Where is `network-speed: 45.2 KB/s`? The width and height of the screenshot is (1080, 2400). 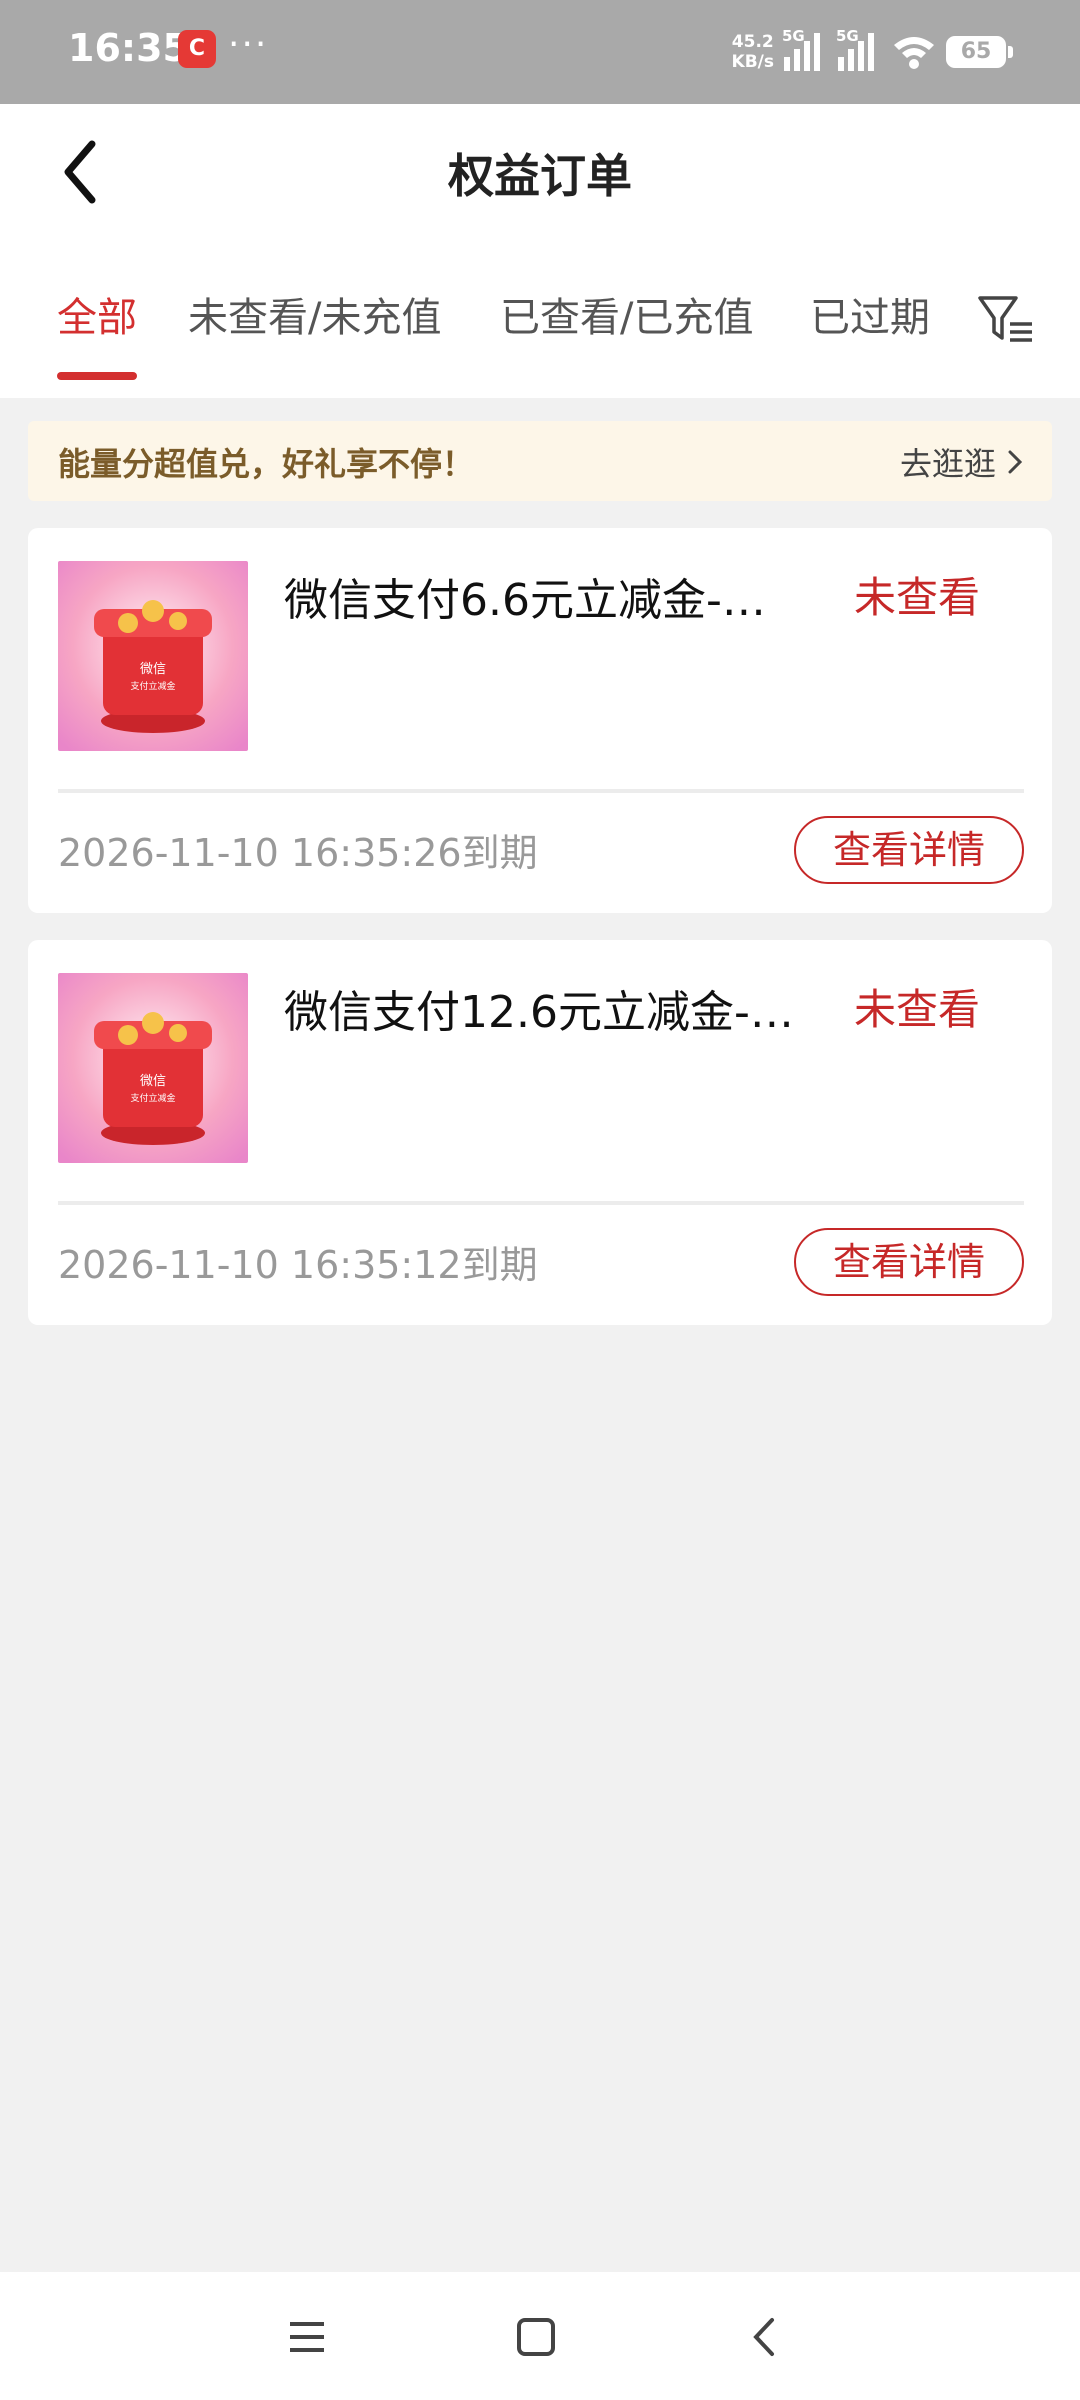
network-speed: 45.2 KB/s is located at coordinates (753, 52).